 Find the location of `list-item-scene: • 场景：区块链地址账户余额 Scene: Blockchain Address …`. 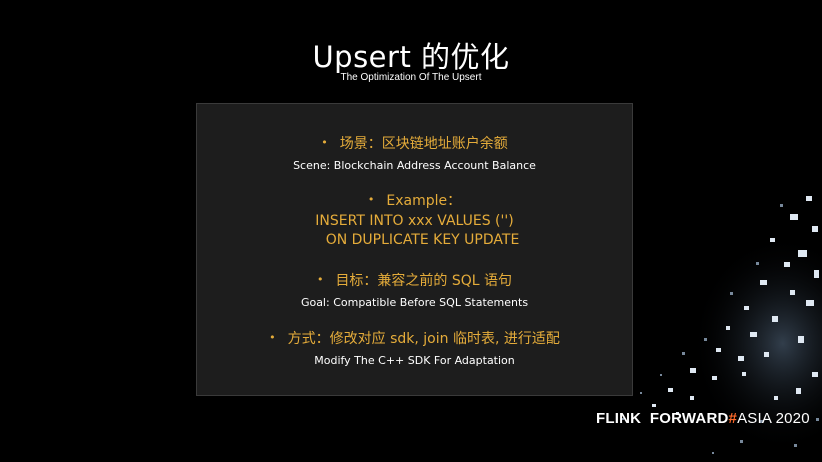

list-item-scene: • 场景：区块链地址账户余额 Scene: Blockchain Address … is located at coordinates (414, 152).